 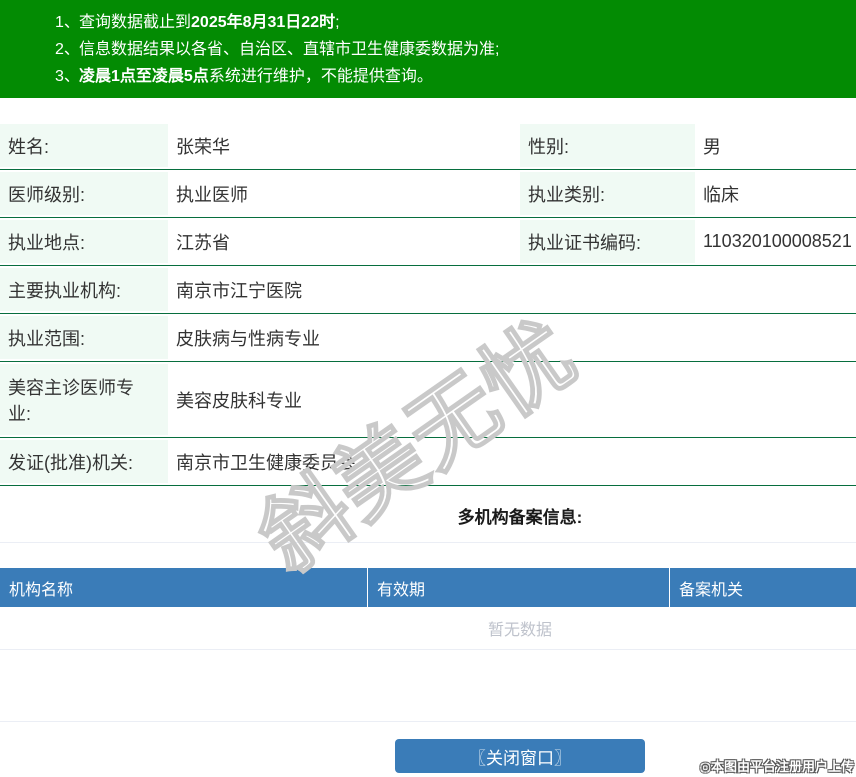 I want to click on field-label-doctor-level: 医师级别:, so click(x=84, y=193).